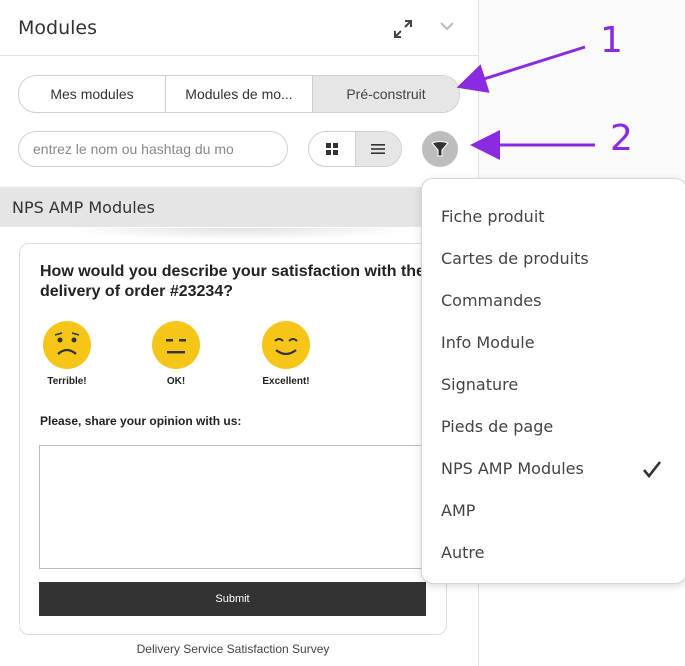  I want to click on annotation-arrows, so click(525, 102).